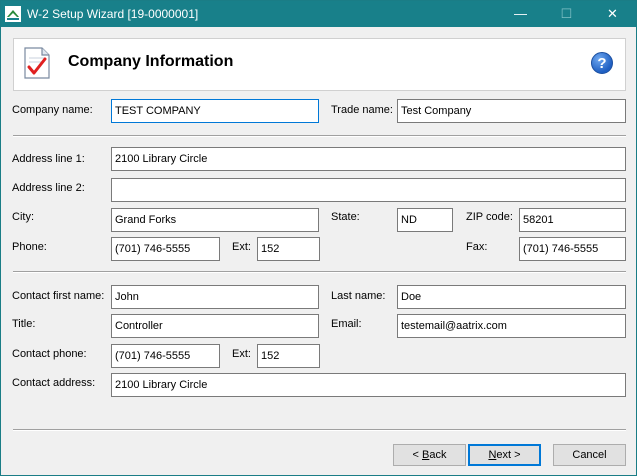  Describe the element at coordinates (24, 324) in the screenshot. I see `title-label: Title:` at that location.